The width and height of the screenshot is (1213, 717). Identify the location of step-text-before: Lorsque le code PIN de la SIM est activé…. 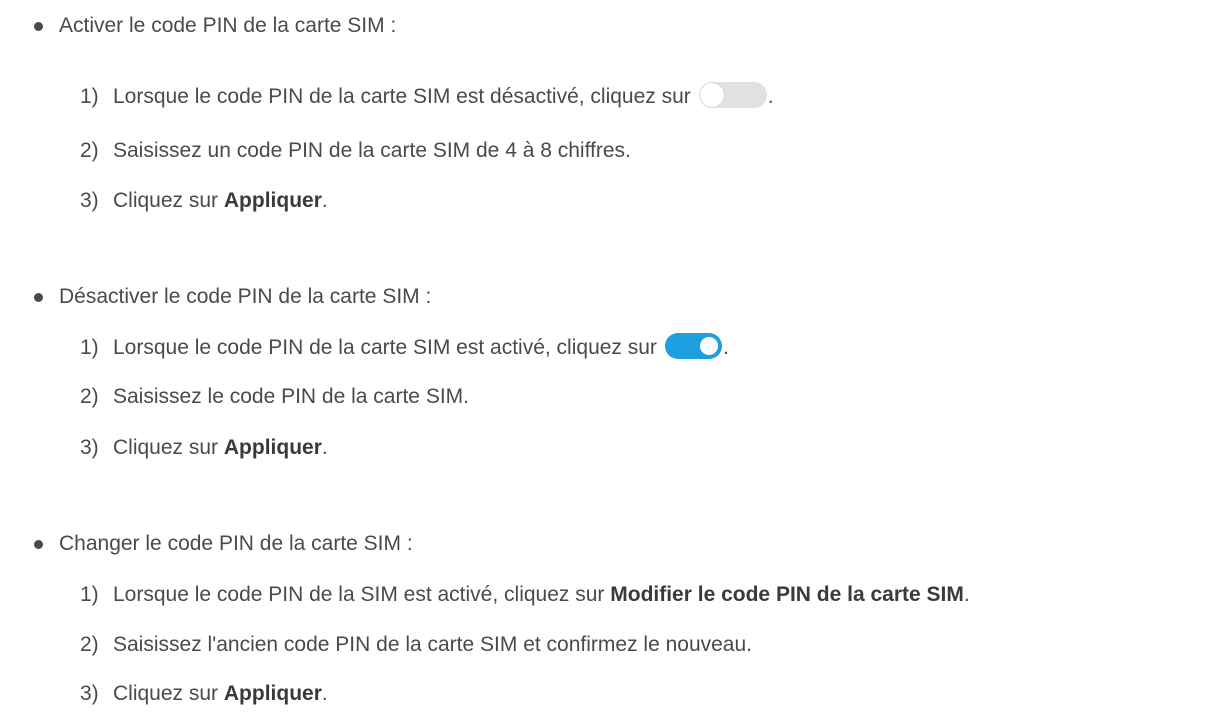
(362, 594).